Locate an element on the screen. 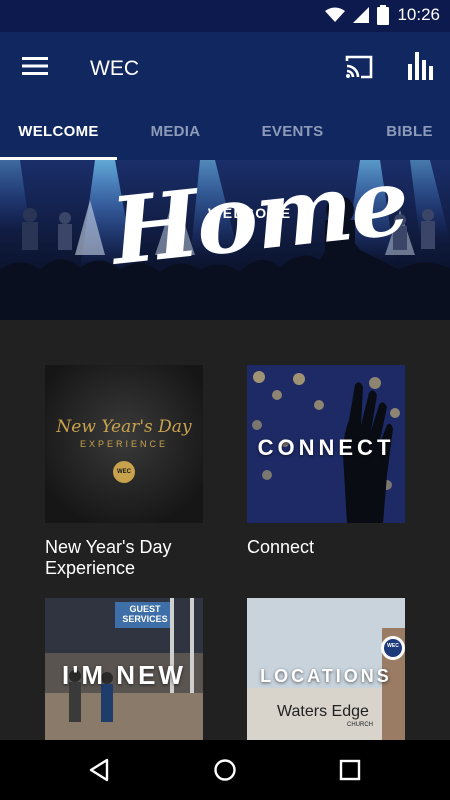  wec-logo-badge: WEC is located at coordinates (124, 472).